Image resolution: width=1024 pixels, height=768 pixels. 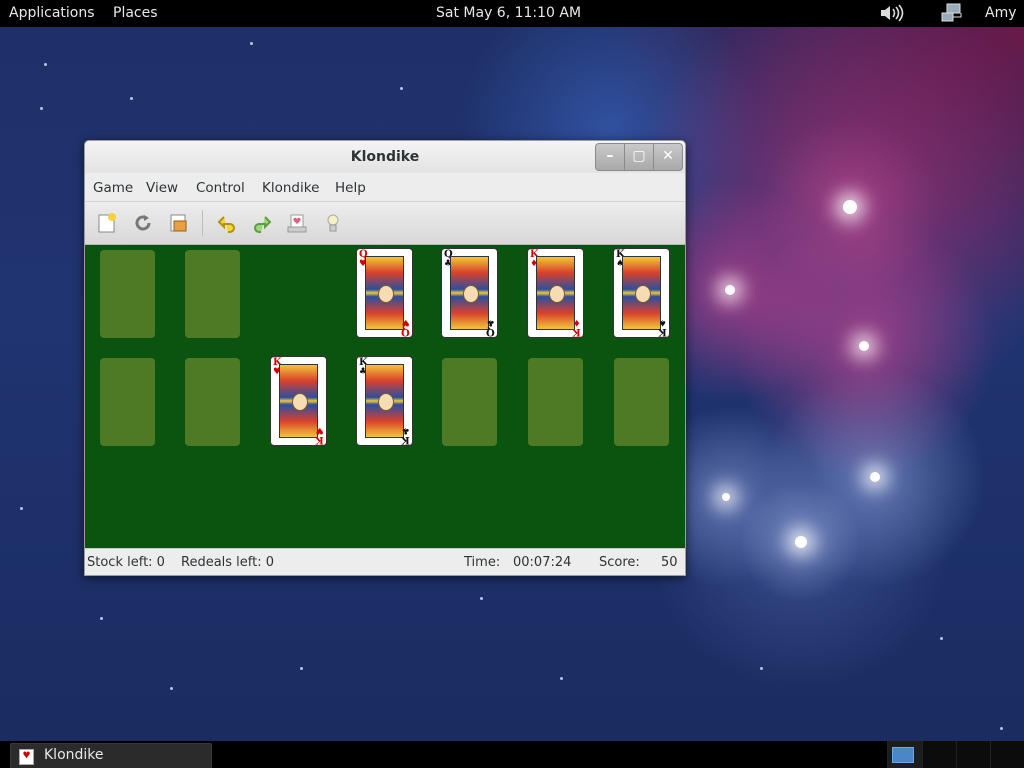 What do you see at coordinates (74, 755) in the screenshot?
I see `taskbar-label: Klondike` at bounding box center [74, 755].